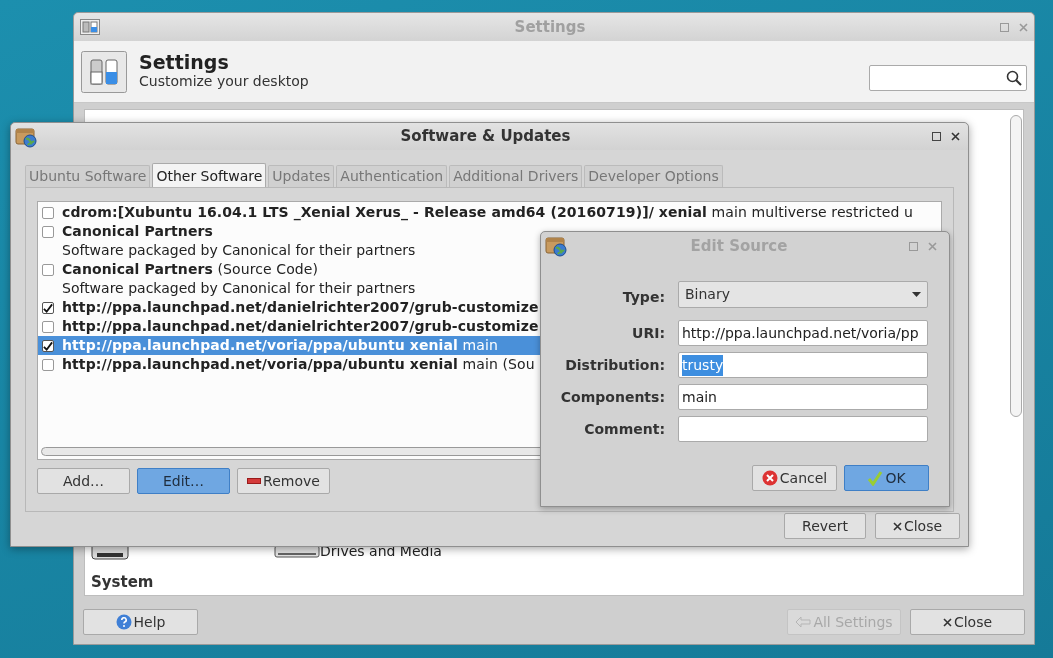 The height and width of the screenshot is (658, 1053). I want to click on field-label: Components:, so click(612, 397).